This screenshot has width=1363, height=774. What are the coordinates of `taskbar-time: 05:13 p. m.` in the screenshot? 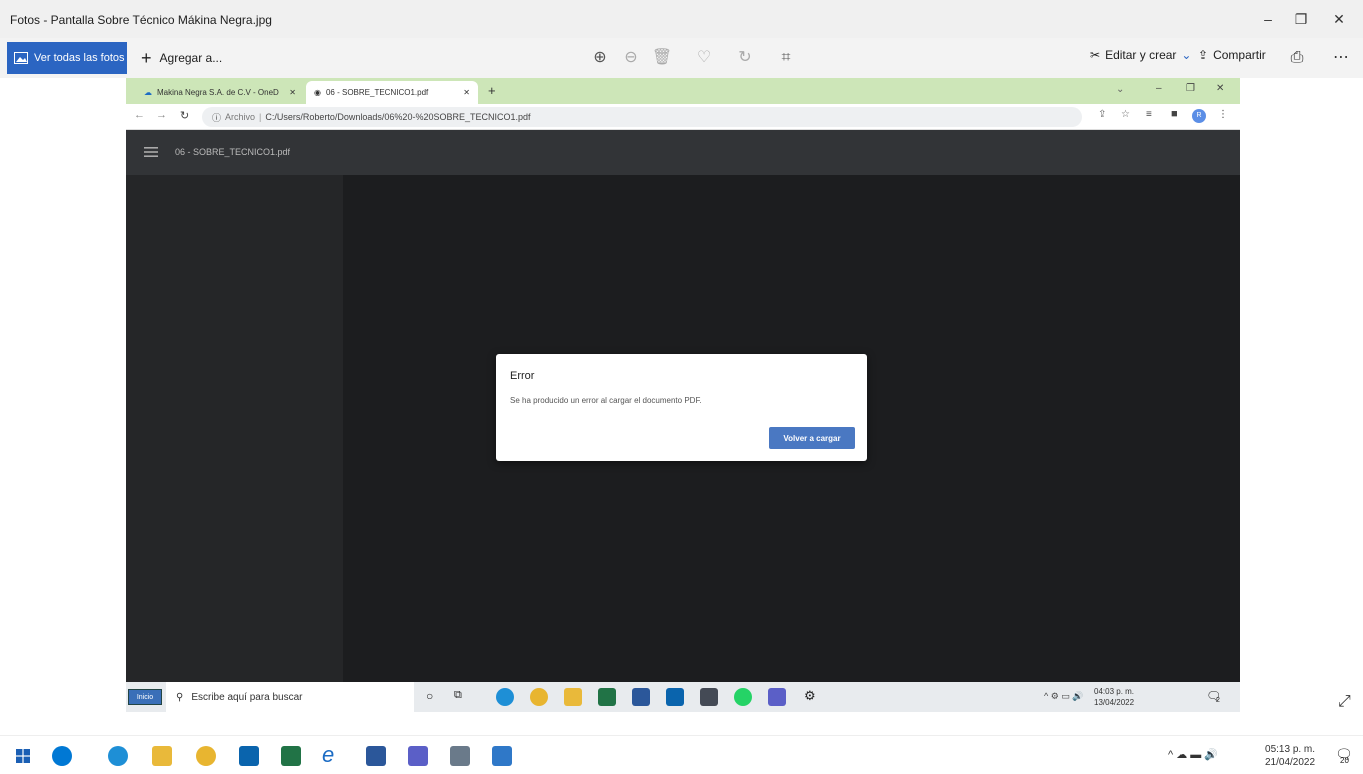 It's located at (1290, 749).